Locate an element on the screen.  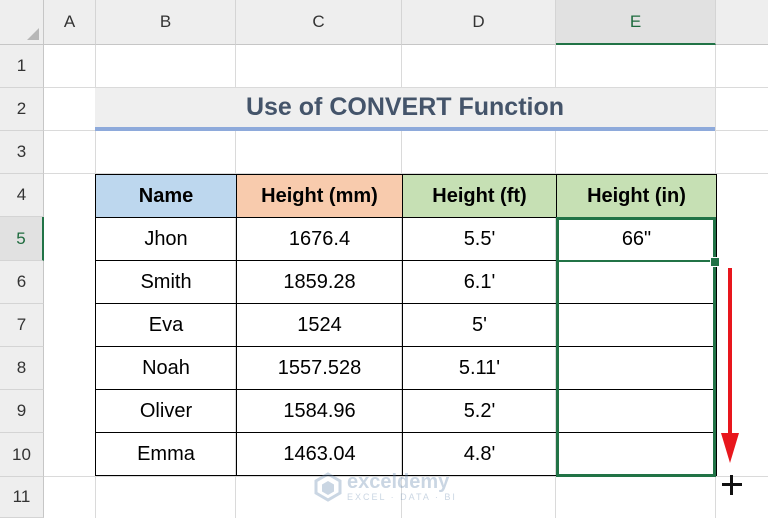
row-header-10: 10 is located at coordinates (22, 455).